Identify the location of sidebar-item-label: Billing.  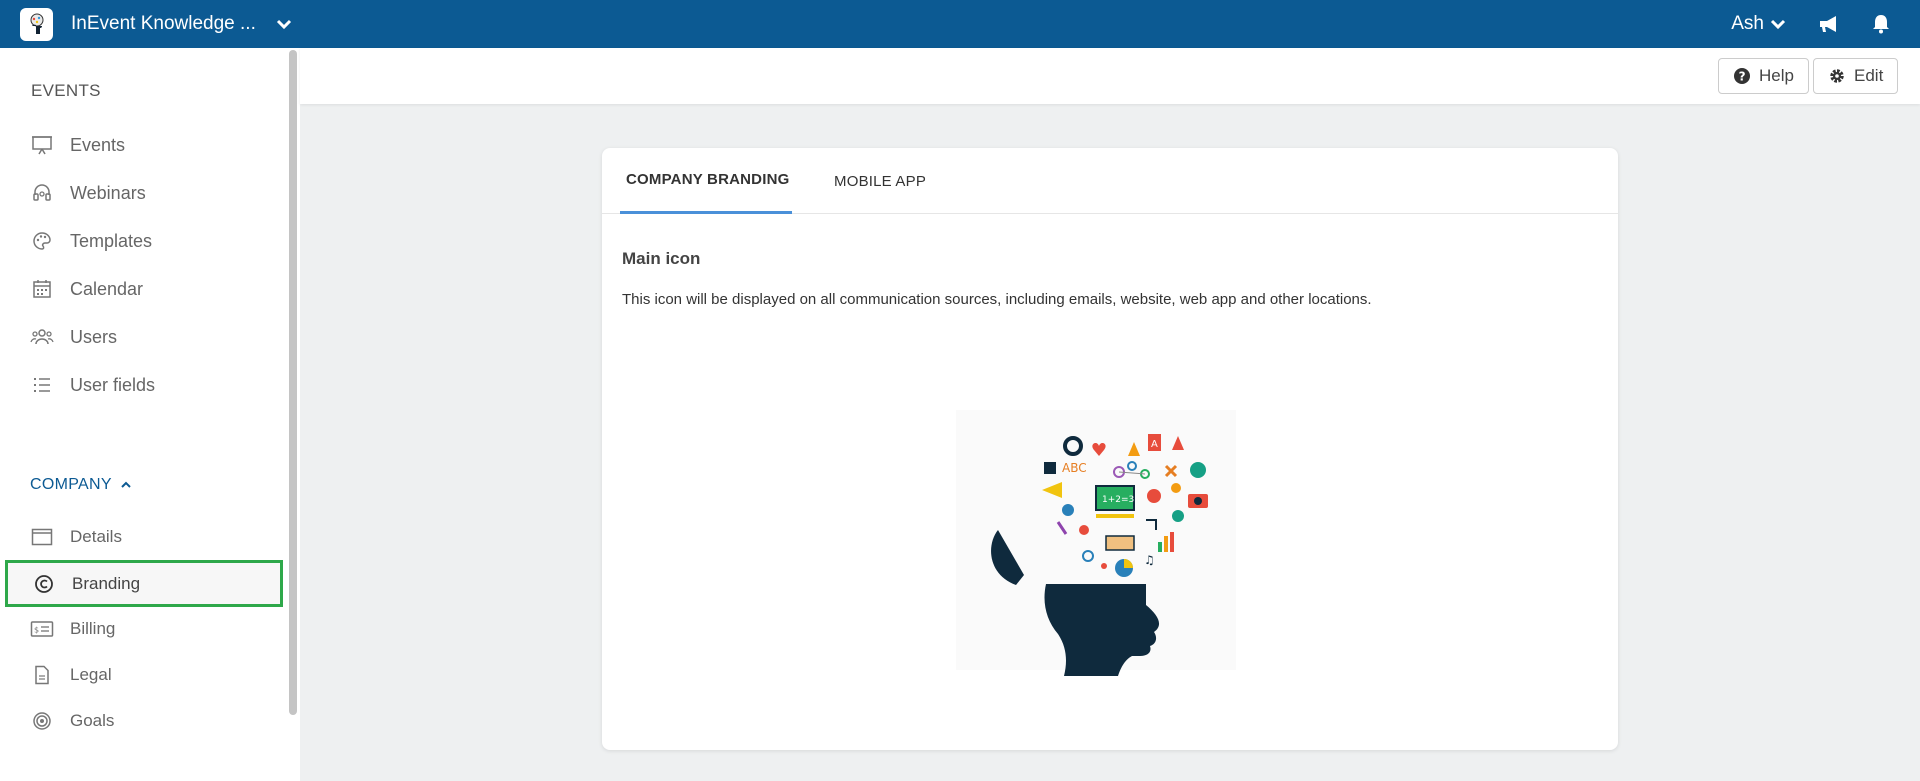
(93, 628).